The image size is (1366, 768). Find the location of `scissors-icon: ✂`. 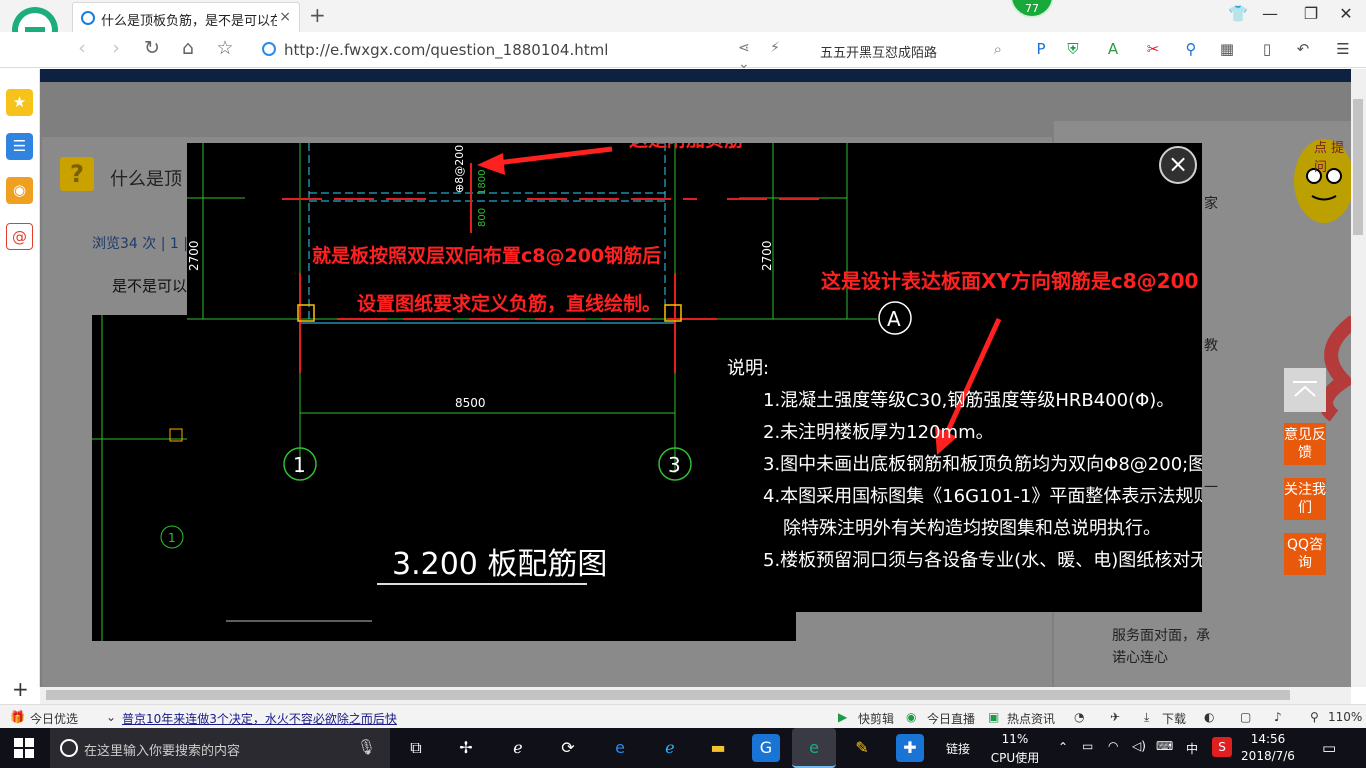

scissors-icon: ✂ is located at coordinates (1153, 49).